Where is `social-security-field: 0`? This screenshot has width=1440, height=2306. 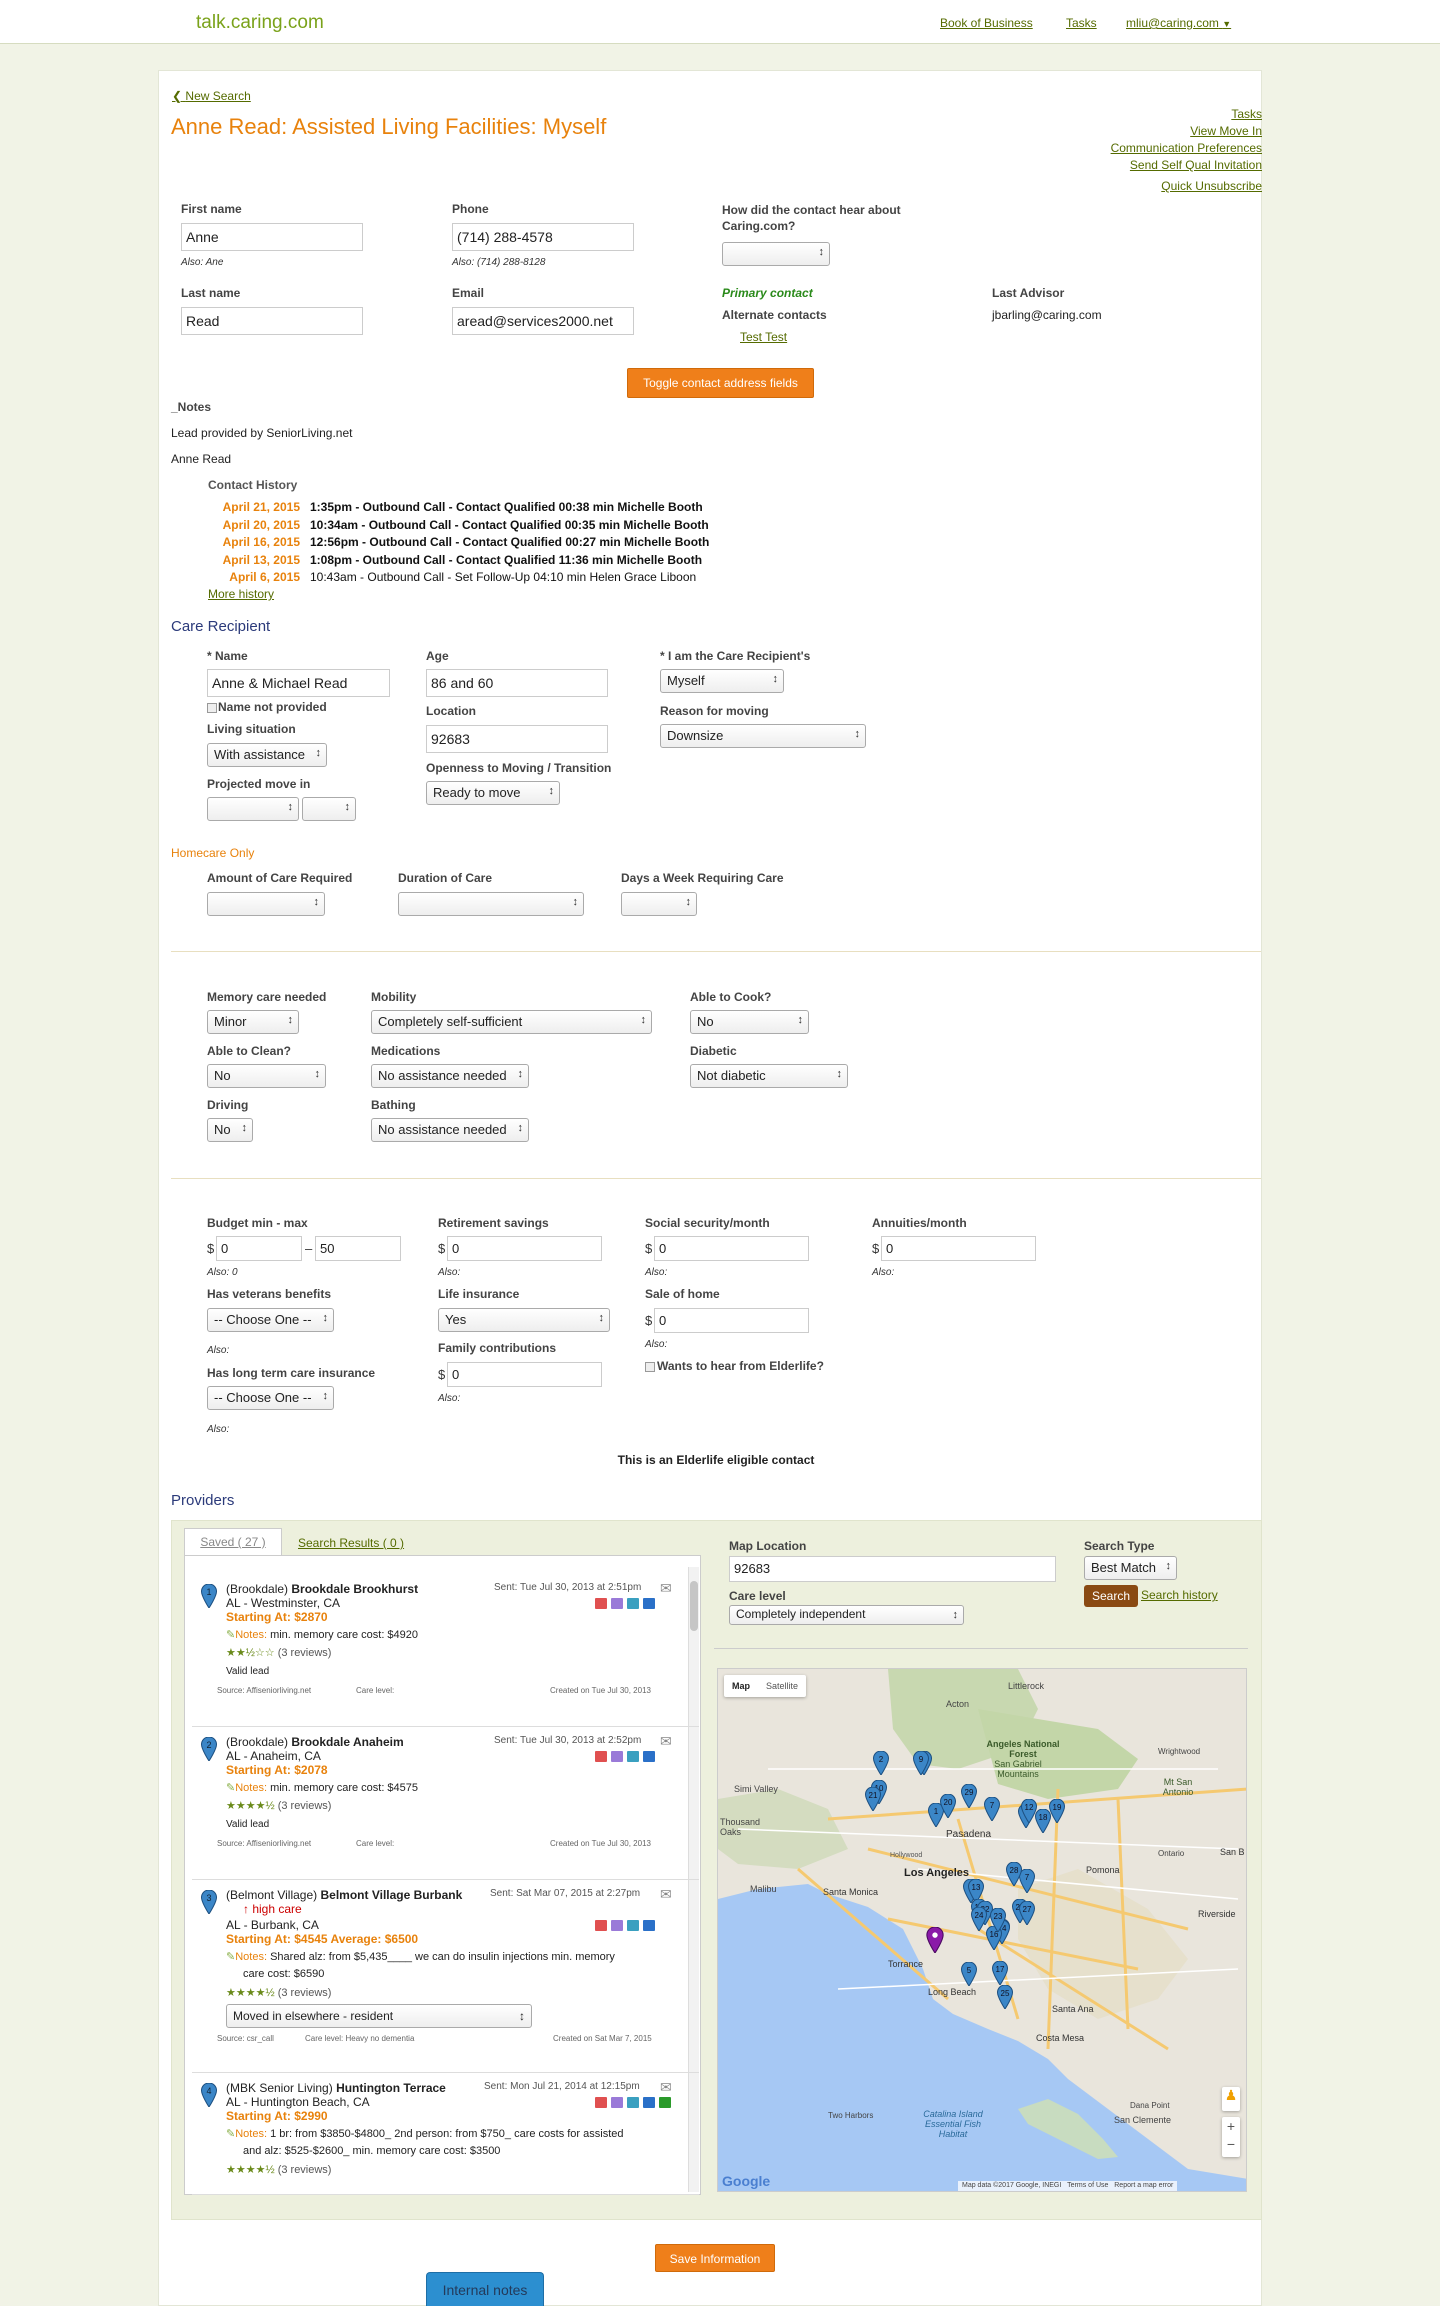 social-security-field: 0 is located at coordinates (731, 1248).